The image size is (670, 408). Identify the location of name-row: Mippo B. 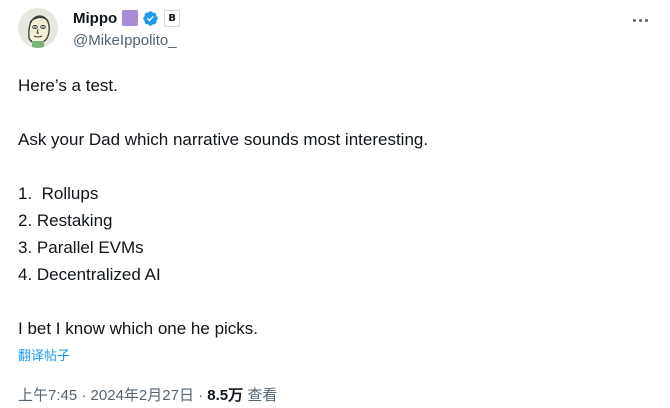
(127, 18).